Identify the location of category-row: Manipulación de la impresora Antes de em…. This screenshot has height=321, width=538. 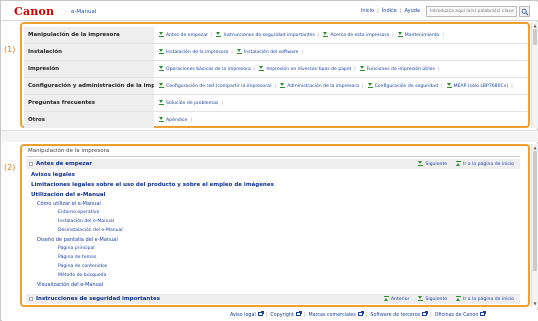
(276, 35).